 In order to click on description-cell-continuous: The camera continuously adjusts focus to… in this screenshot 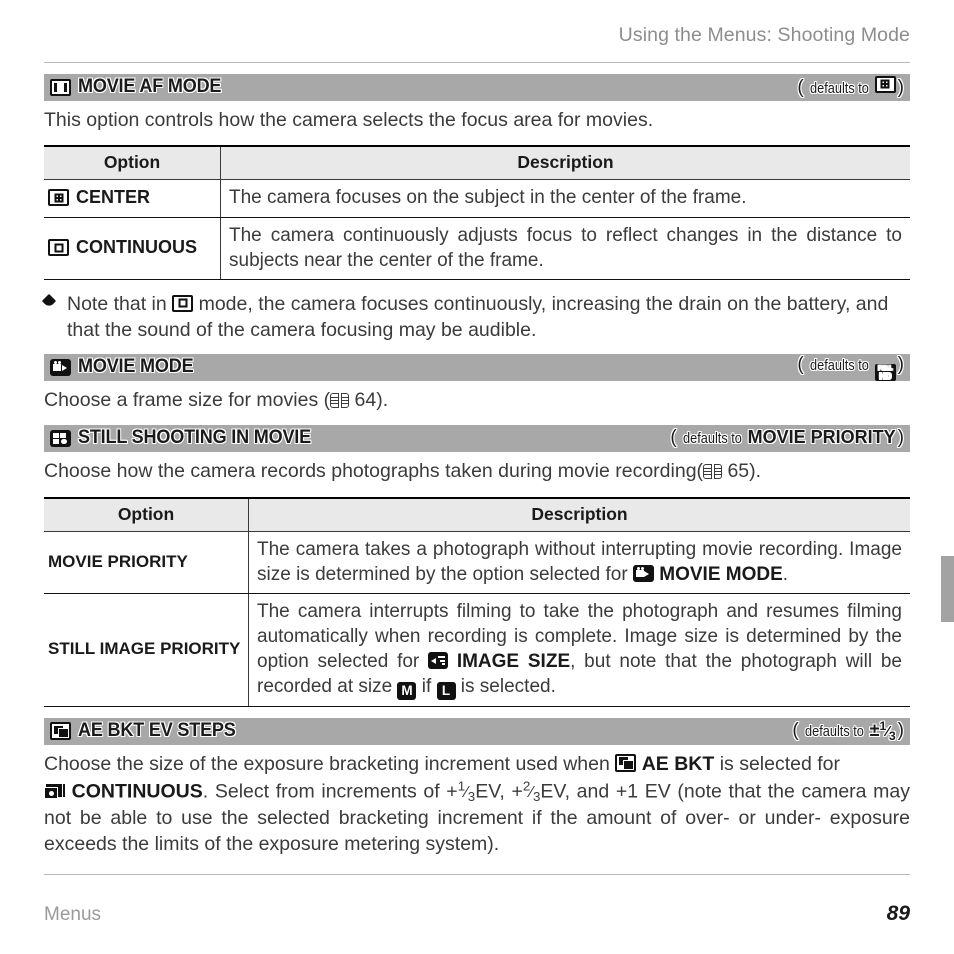, I will do `click(565, 248)`.